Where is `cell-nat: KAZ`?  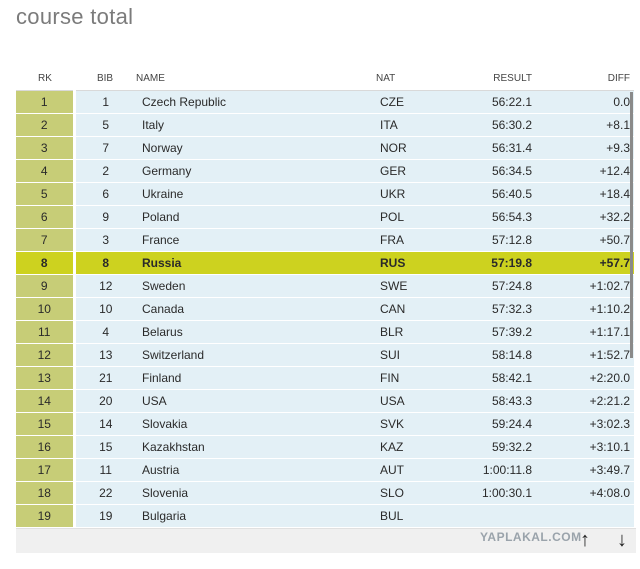 cell-nat: KAZ is located at coordinates (406, 447).